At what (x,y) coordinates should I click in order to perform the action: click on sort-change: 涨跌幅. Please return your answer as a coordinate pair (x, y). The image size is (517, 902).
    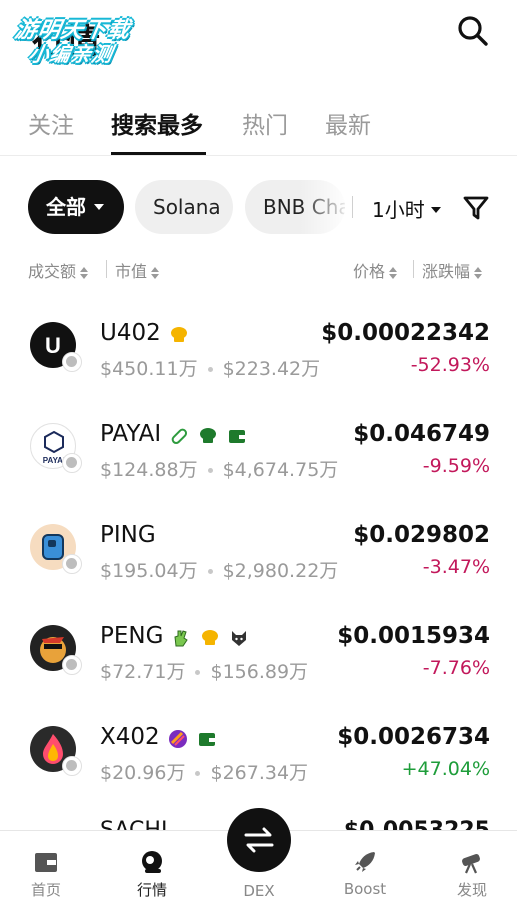
    Looking at the image, I should click on (452, 270).